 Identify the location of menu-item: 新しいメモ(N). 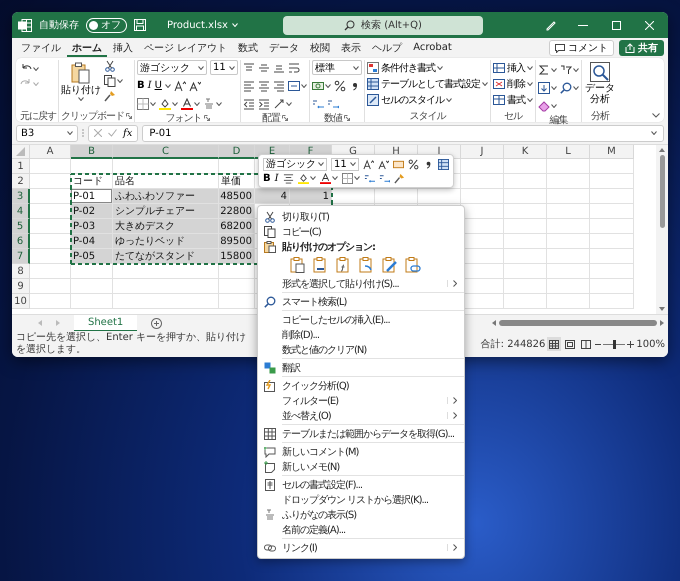
(361, 466).